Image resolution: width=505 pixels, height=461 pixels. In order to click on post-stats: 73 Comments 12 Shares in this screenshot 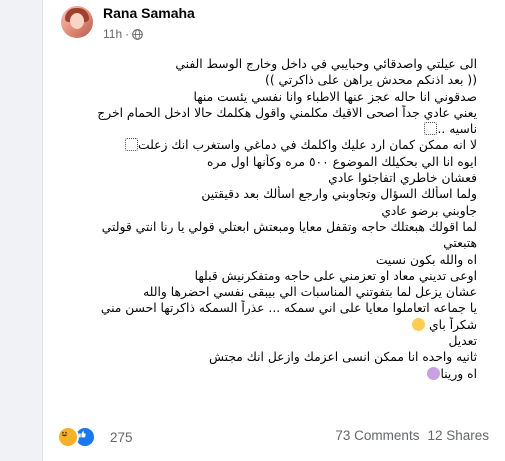, I will do `click(412, 435)`.